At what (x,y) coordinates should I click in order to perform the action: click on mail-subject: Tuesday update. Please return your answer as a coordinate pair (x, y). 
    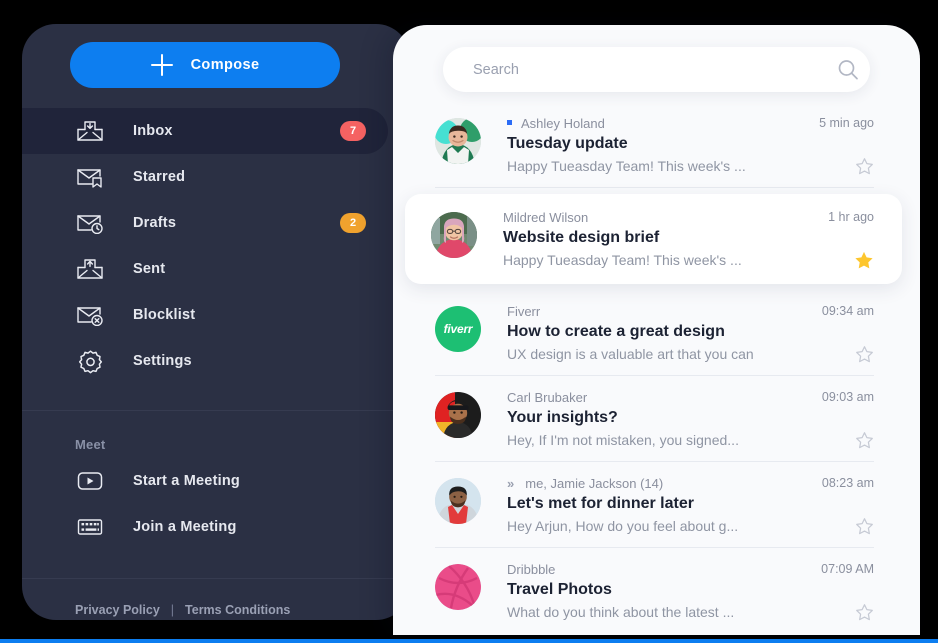
    Looking at the image, I should click on (567, 143).